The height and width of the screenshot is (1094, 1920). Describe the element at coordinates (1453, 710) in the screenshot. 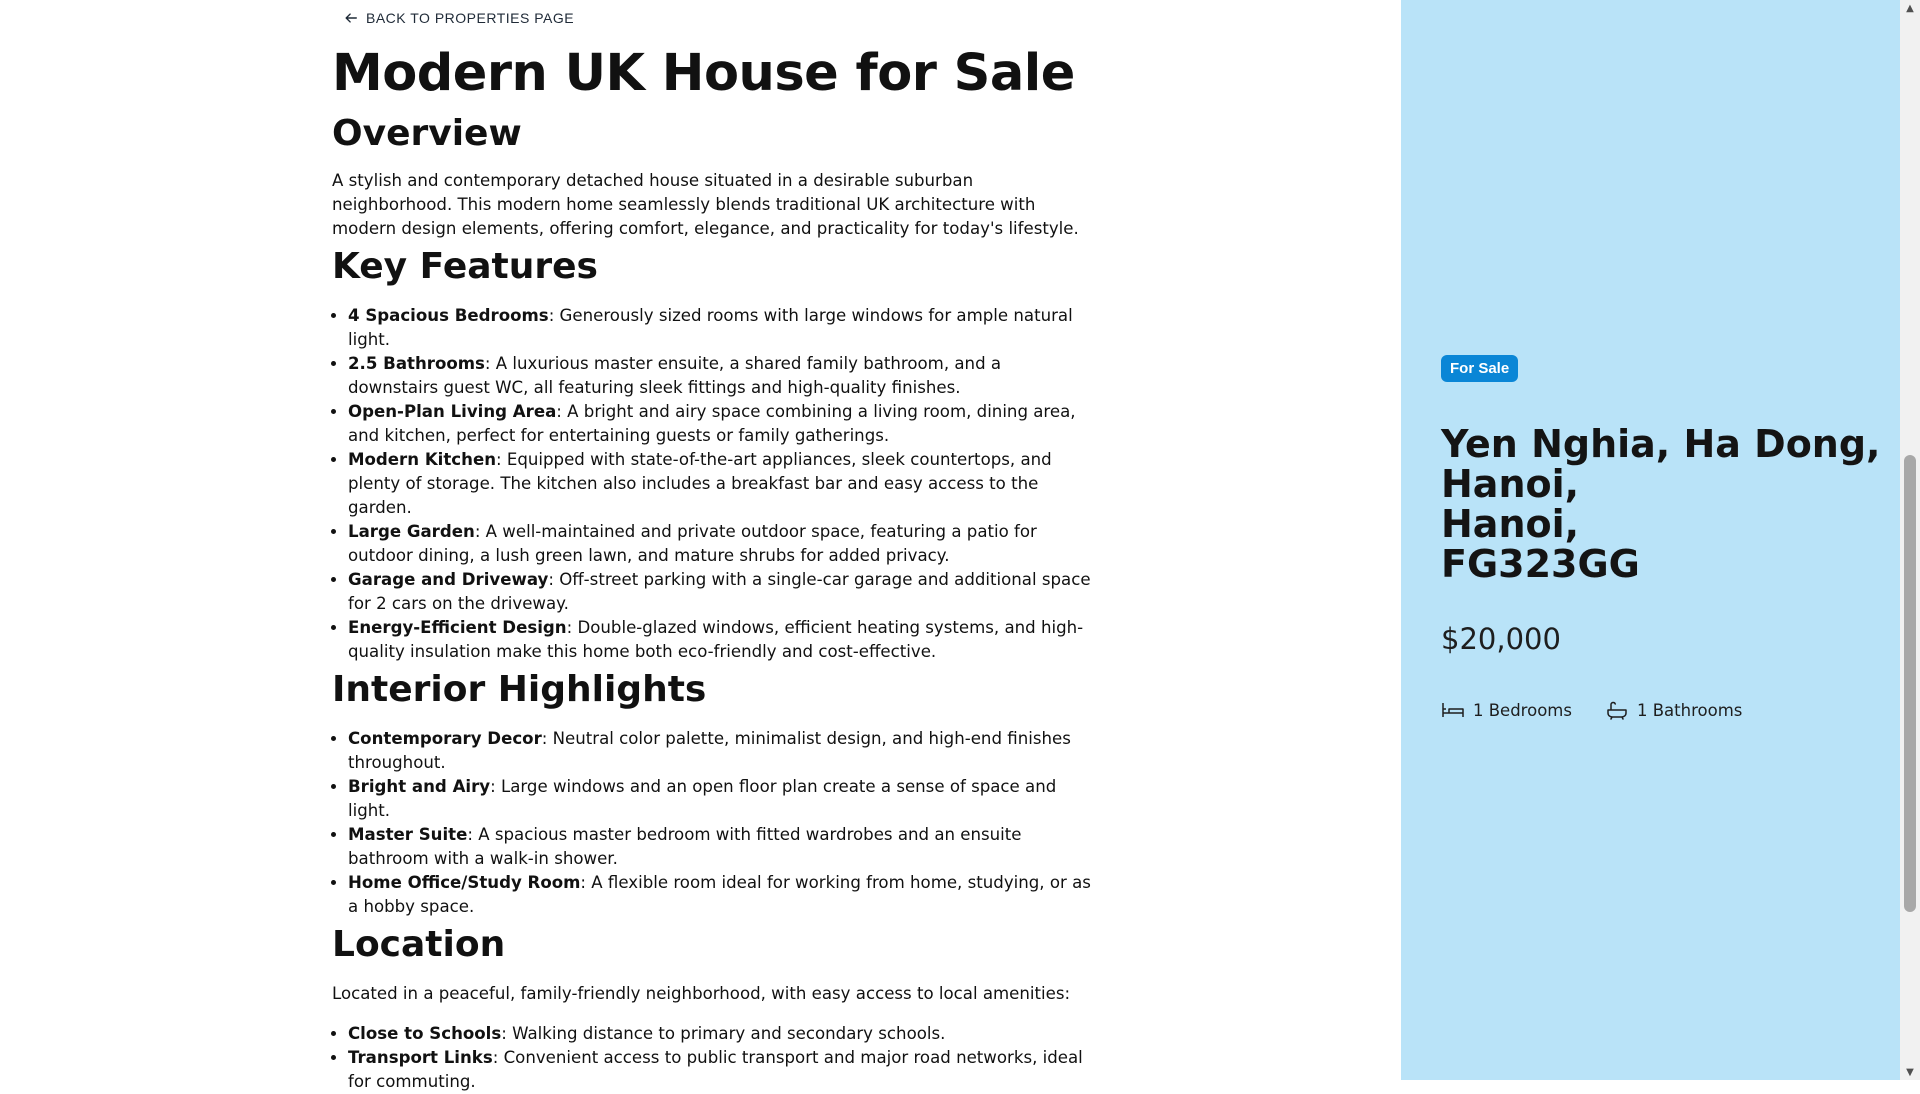

I see `bed-icon` at that location.